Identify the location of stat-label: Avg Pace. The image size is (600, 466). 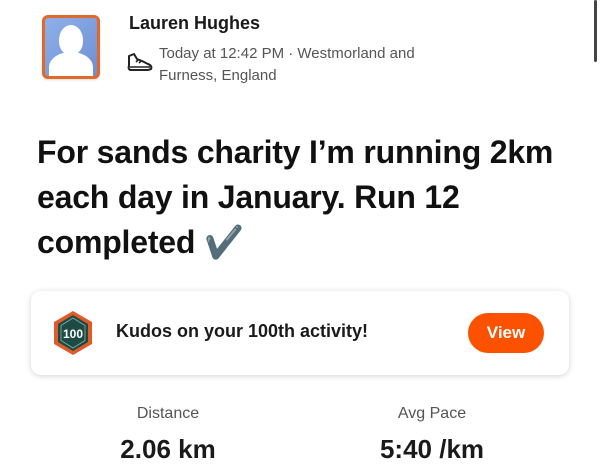
(432, 413).